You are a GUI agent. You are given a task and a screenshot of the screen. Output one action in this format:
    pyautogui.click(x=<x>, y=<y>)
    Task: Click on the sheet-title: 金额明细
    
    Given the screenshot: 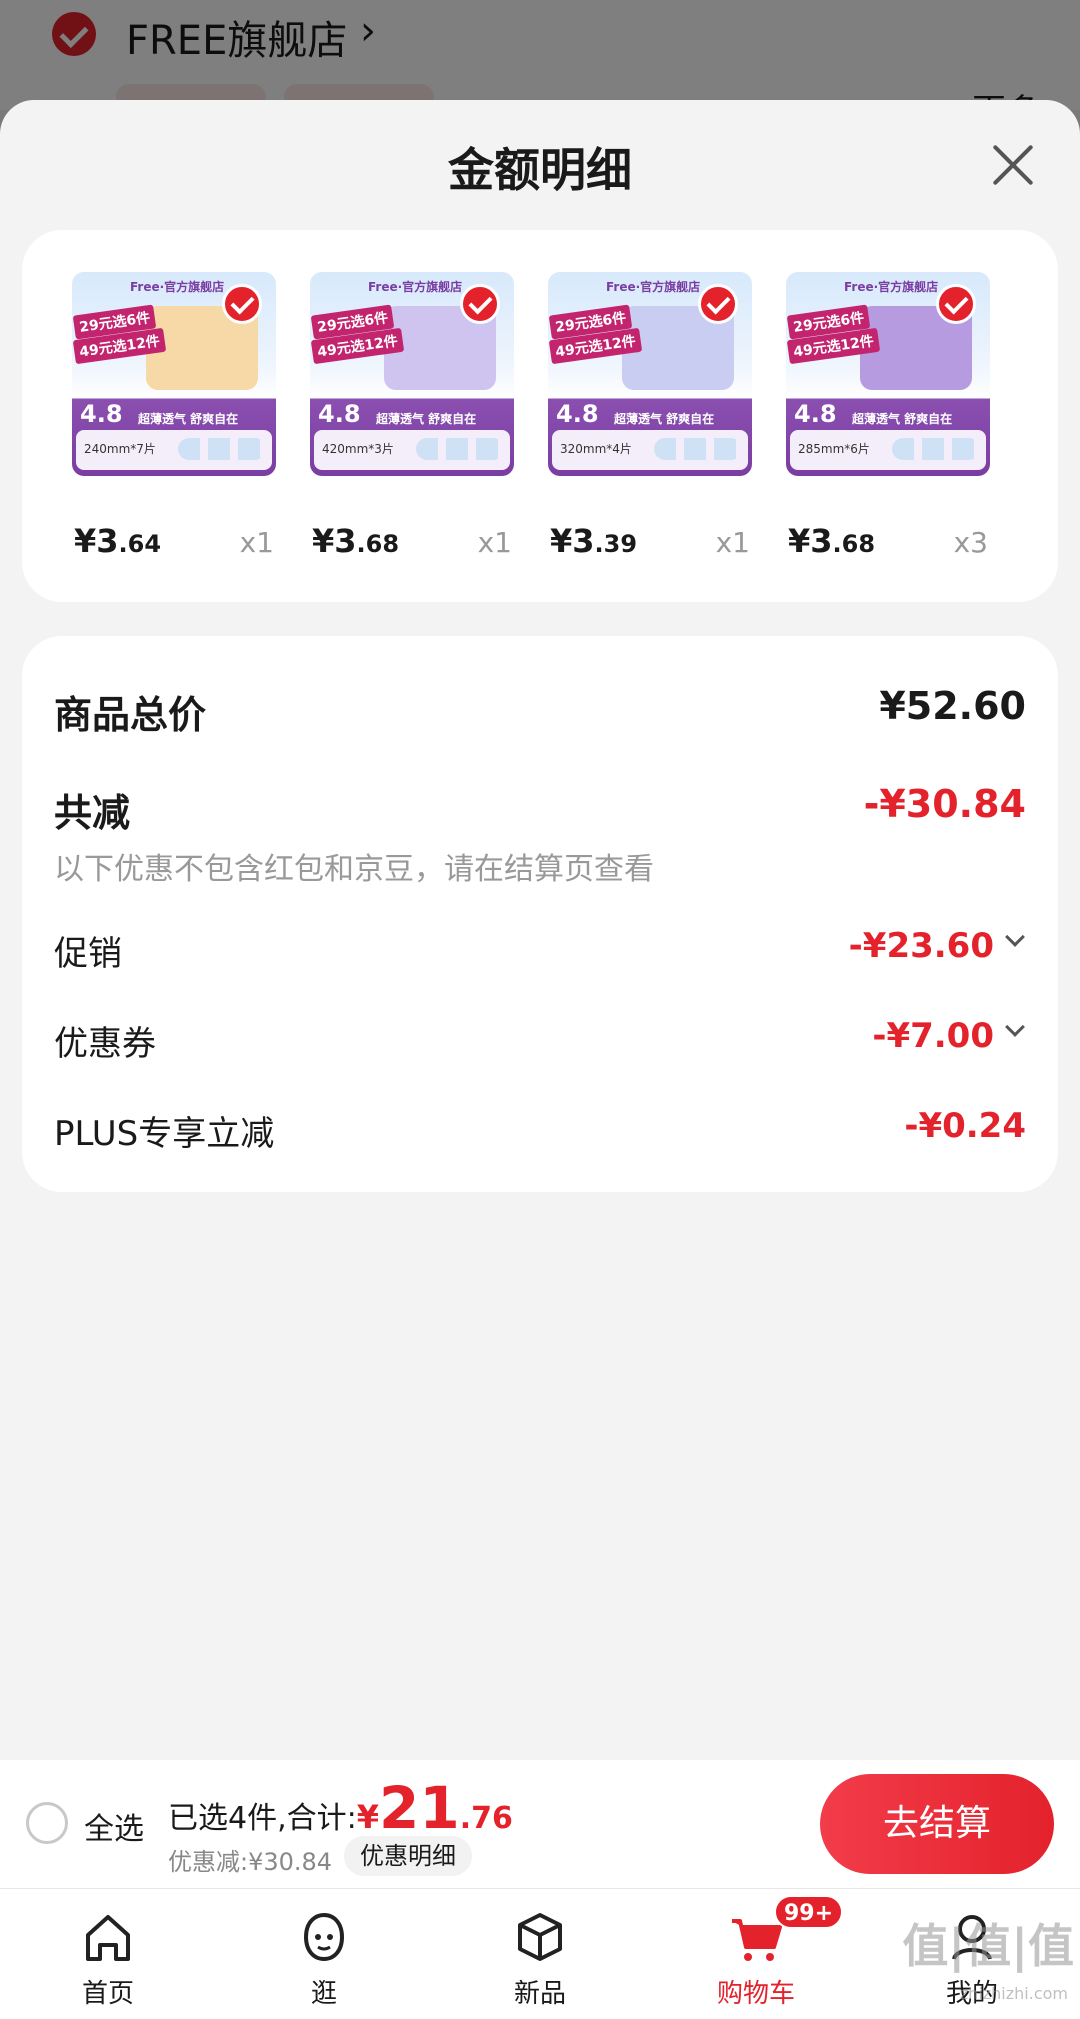 What is the action you would take?
    pyautogui.click(x=540, y=170)
    